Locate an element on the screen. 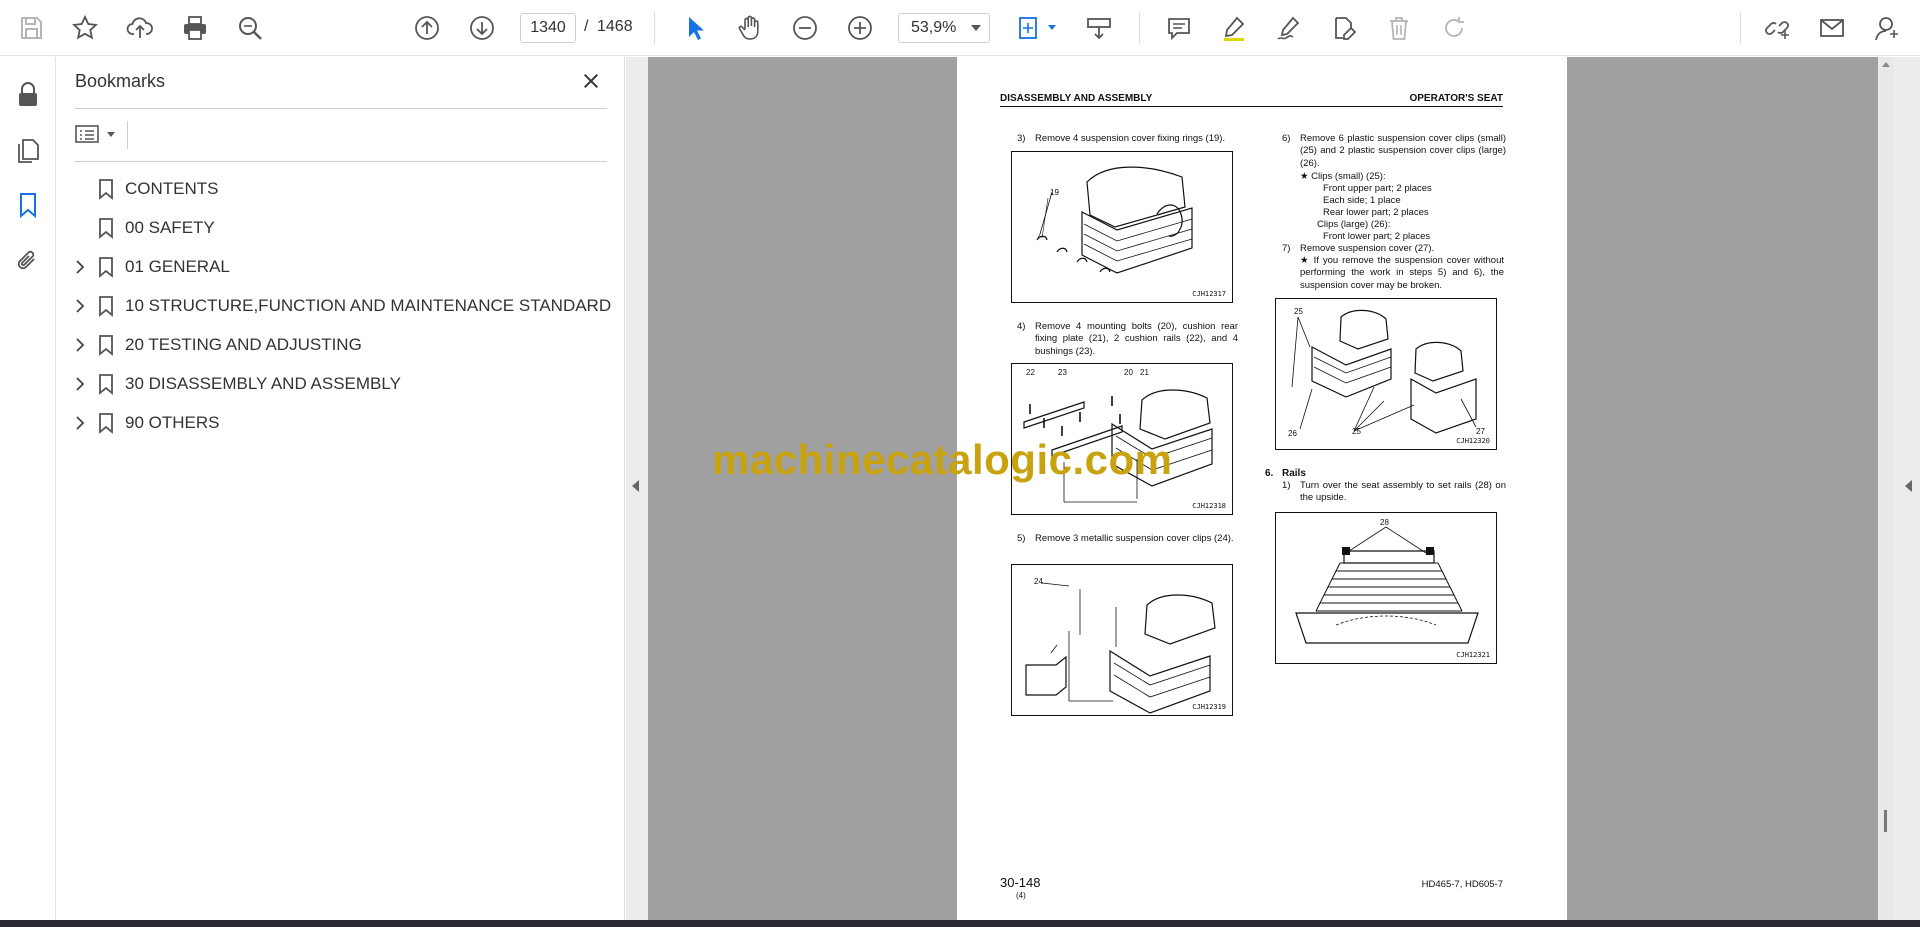 Image resolution: width=1920 pixels, height=927 pixels. star-icon is located at coordinates (85, 28).